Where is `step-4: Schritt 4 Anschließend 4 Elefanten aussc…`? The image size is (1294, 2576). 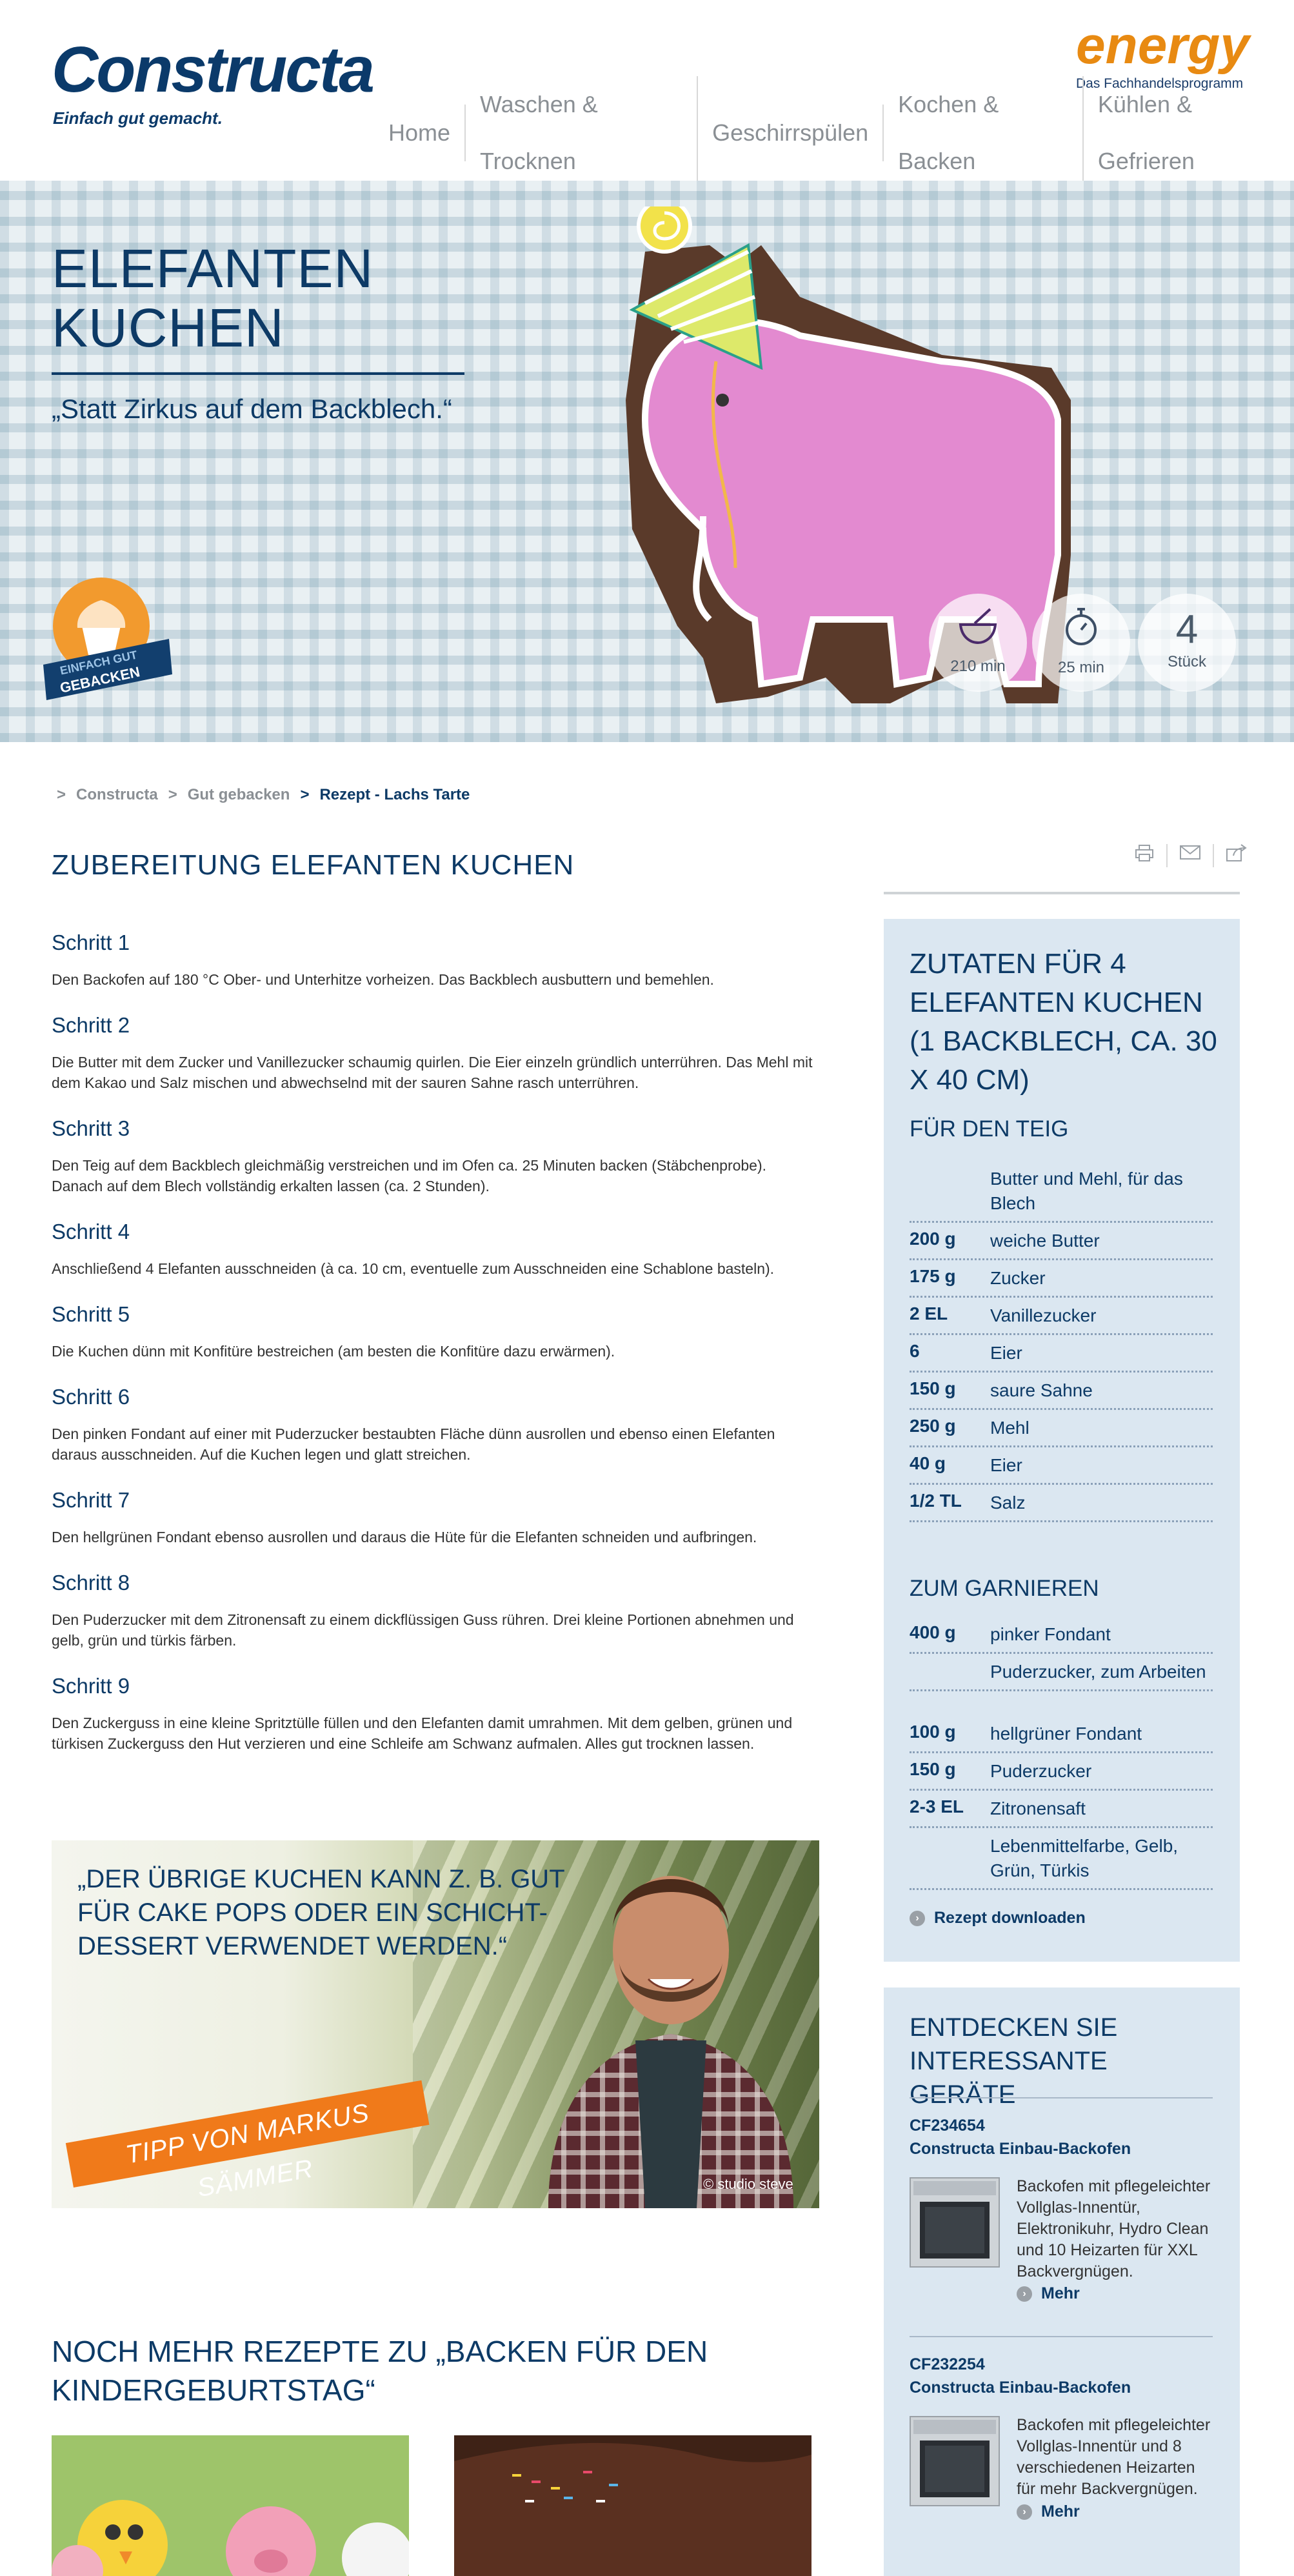 step-4: Schritt 4 Anschließend 4 Elefanten aussc… is located at coordinates (436, 1249).